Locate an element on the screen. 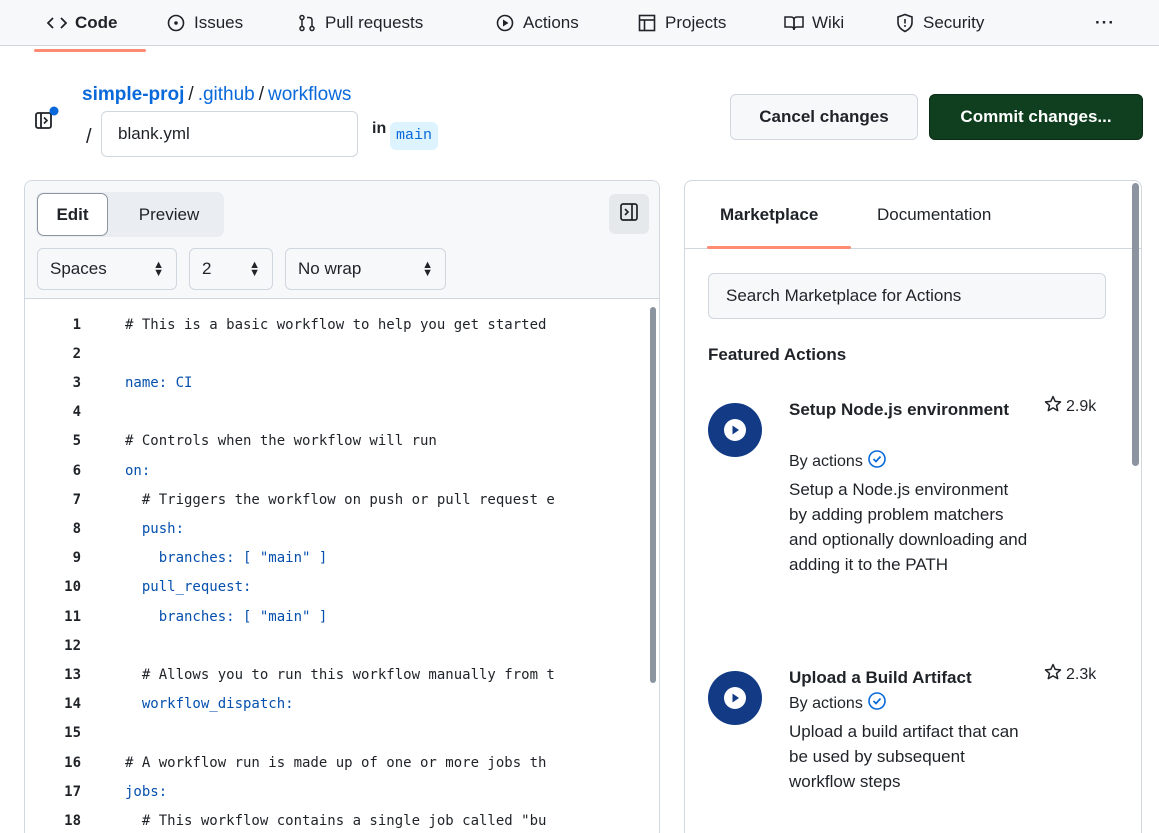 The image size is (1159, 833). code-line: 3 name: CI is located at coordinates (335, 382).